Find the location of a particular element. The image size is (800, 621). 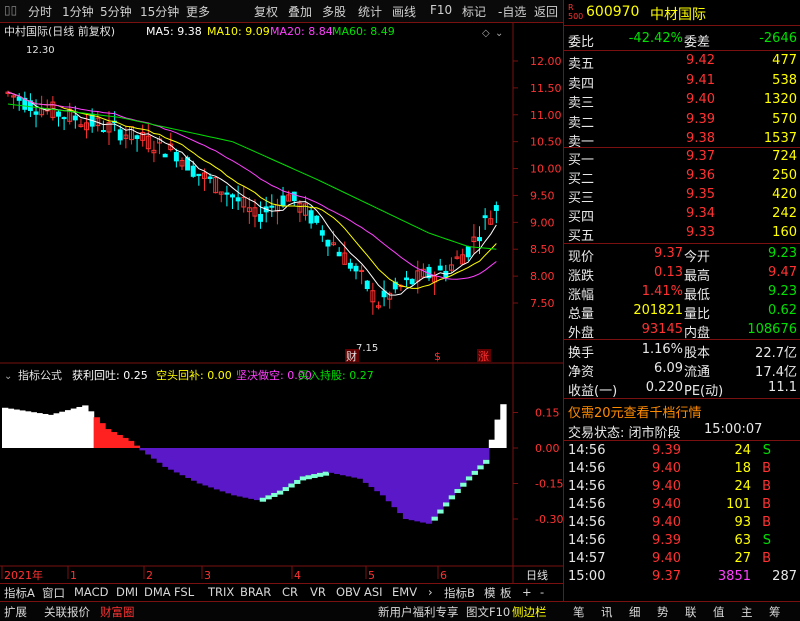

menu-item: 15分钟 is located at coordinates (159, 11).